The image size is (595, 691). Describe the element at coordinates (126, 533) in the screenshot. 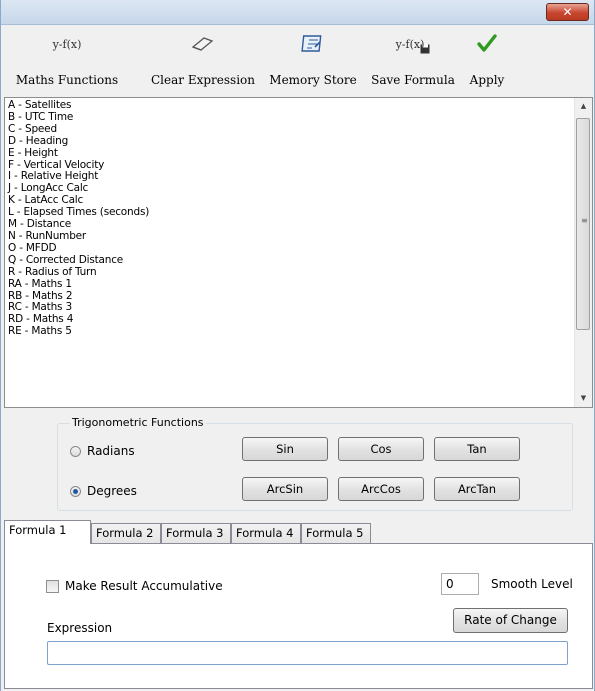

I see `tab-formula-2: Formula 2` at that location.